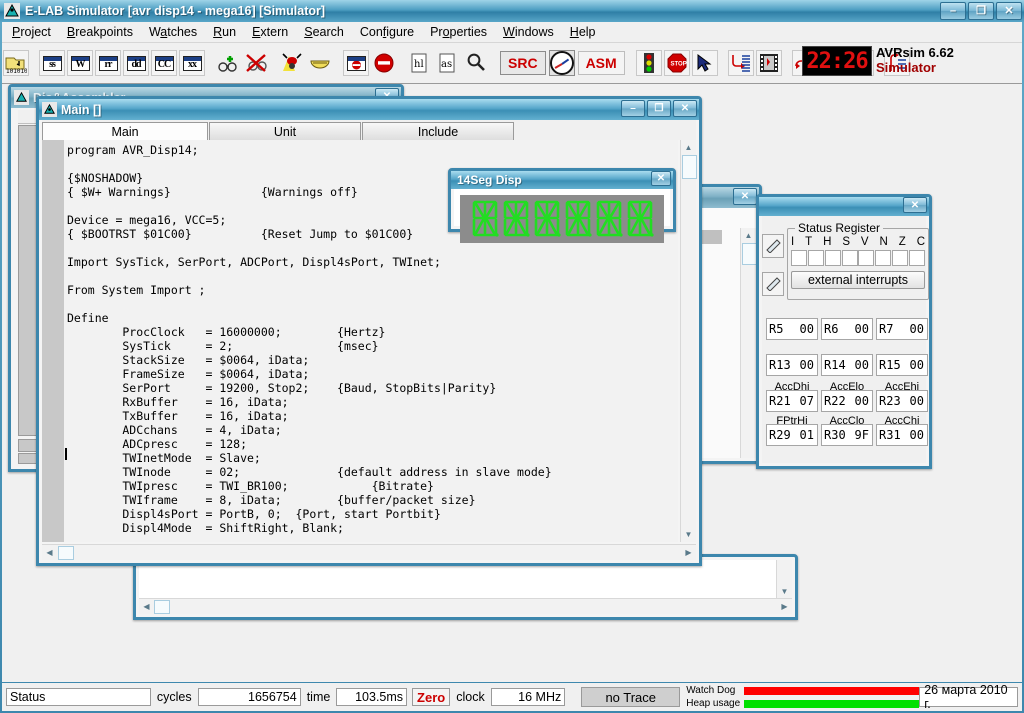 This screenshot has height=713, width=1024. What do you see at coordinates (792, 401) in the screenshot?
I see `register-cell: R21 07` at bounding box center [792, 401].